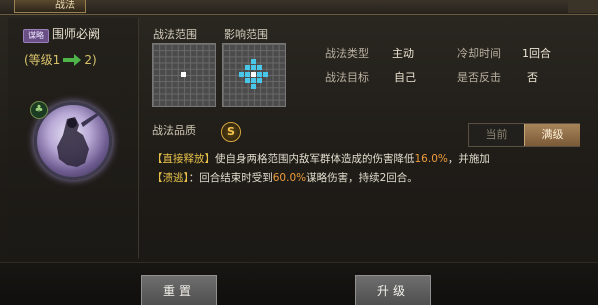 This screenshot has width=598, height=305. Describe the element at coordinates (230, 178) in the screenshot. I see `desc-text-3: ：回合结束时受到` at that location.